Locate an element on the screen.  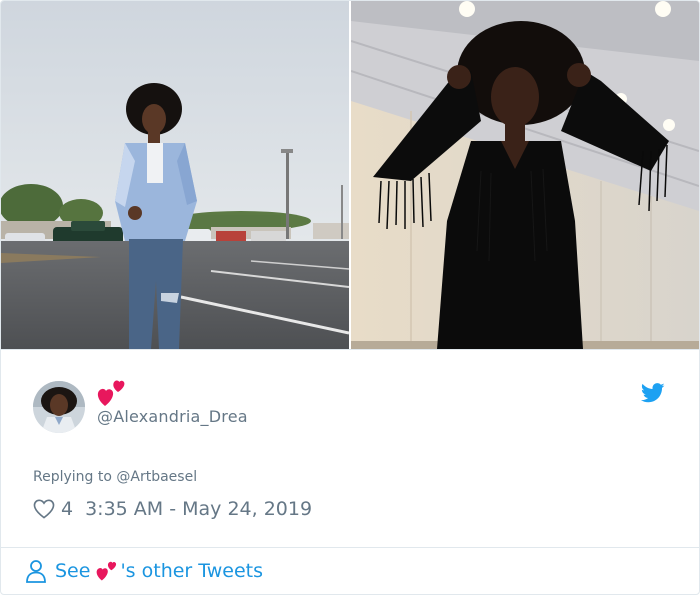
footer-rest-label: 's other Tweets is located at coordinates (191, 571).